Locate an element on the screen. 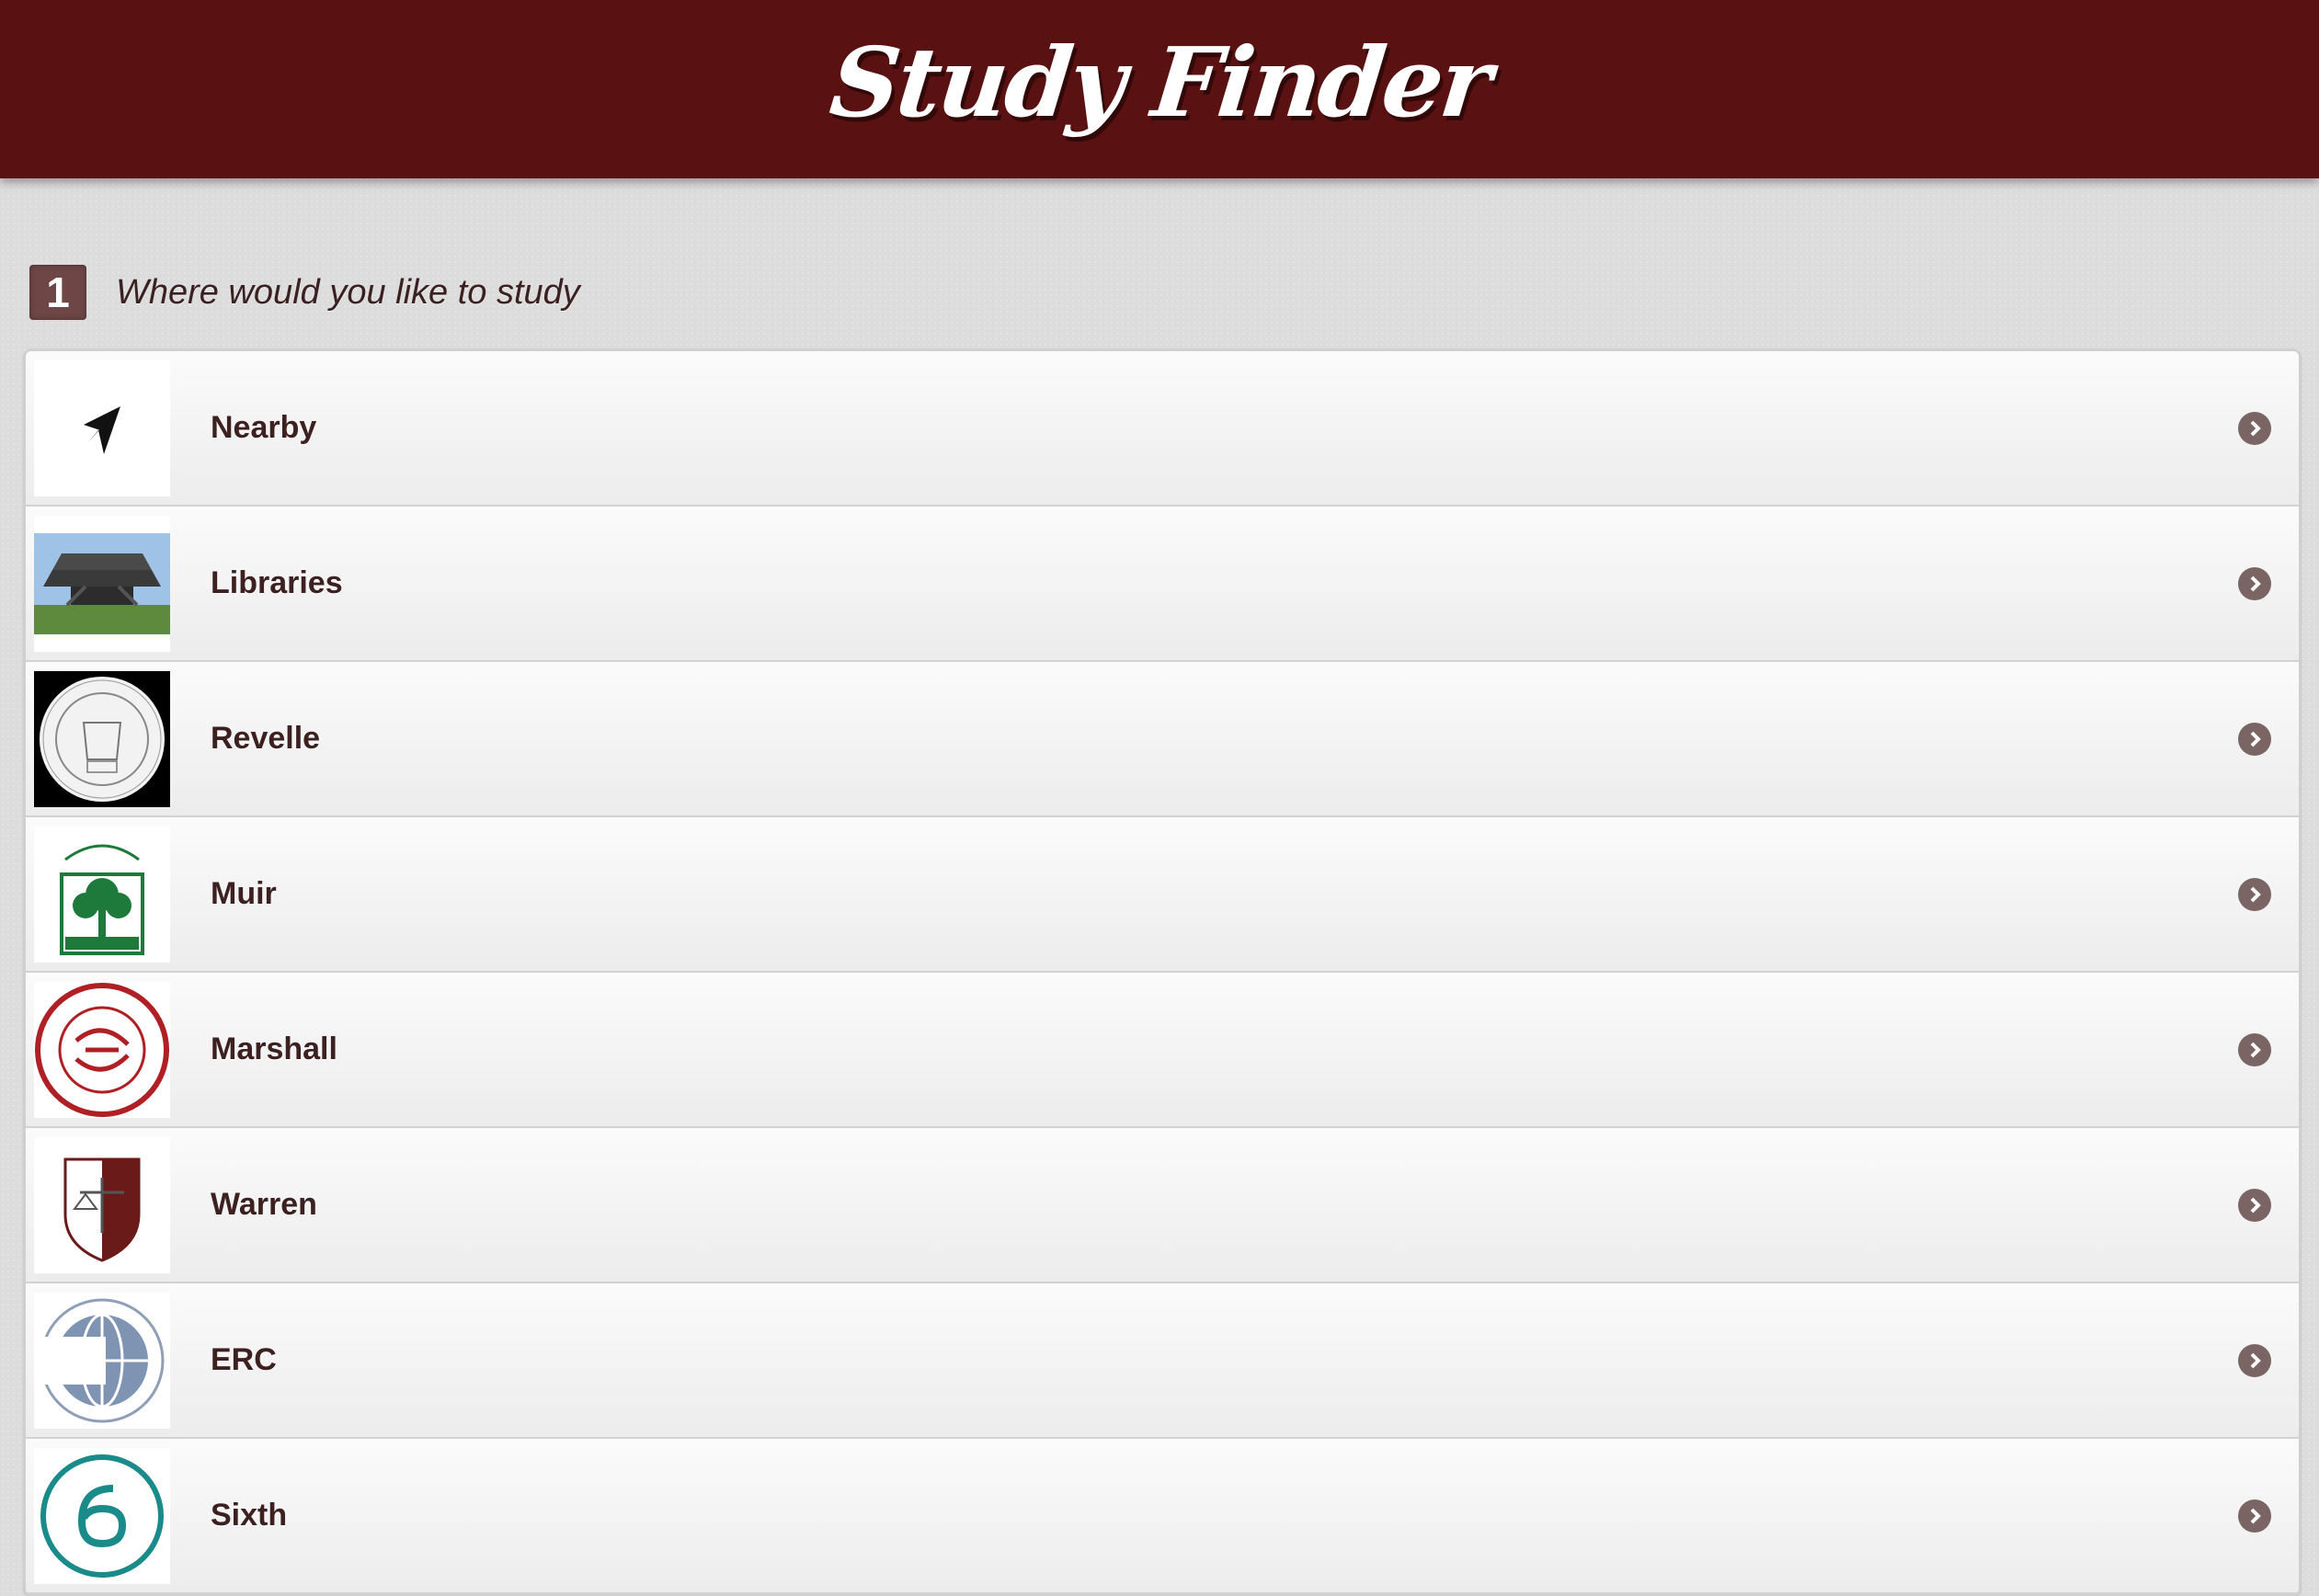  list-item-libraries: Libraries is located at coordinates (1162, 584).